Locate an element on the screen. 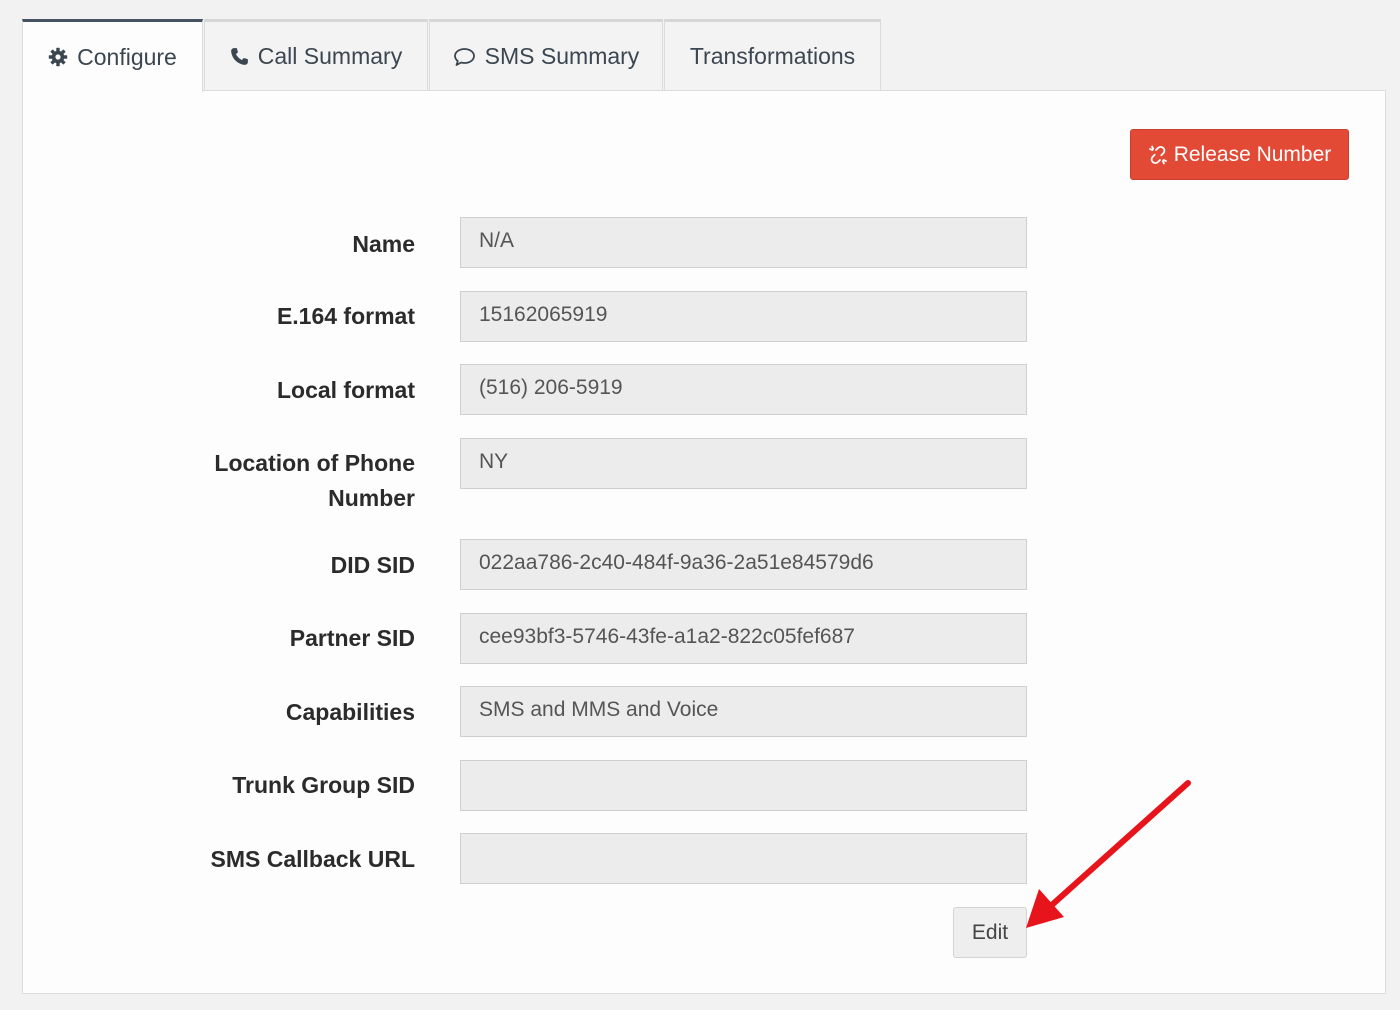 The image size is (1400, 1010). field-label-trunk-group-sid: Trunk Group SID is located at coordinates (323, 785).